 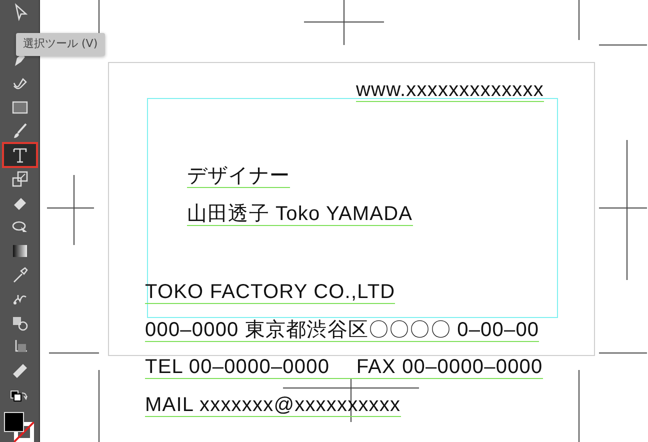 What do you see at coordinates (342, 331) in the screenshot?
I see `card-text: 000–0000 東京都渋谷区〇〇〇〇 0–00–00` at bounding box center [342, 331].